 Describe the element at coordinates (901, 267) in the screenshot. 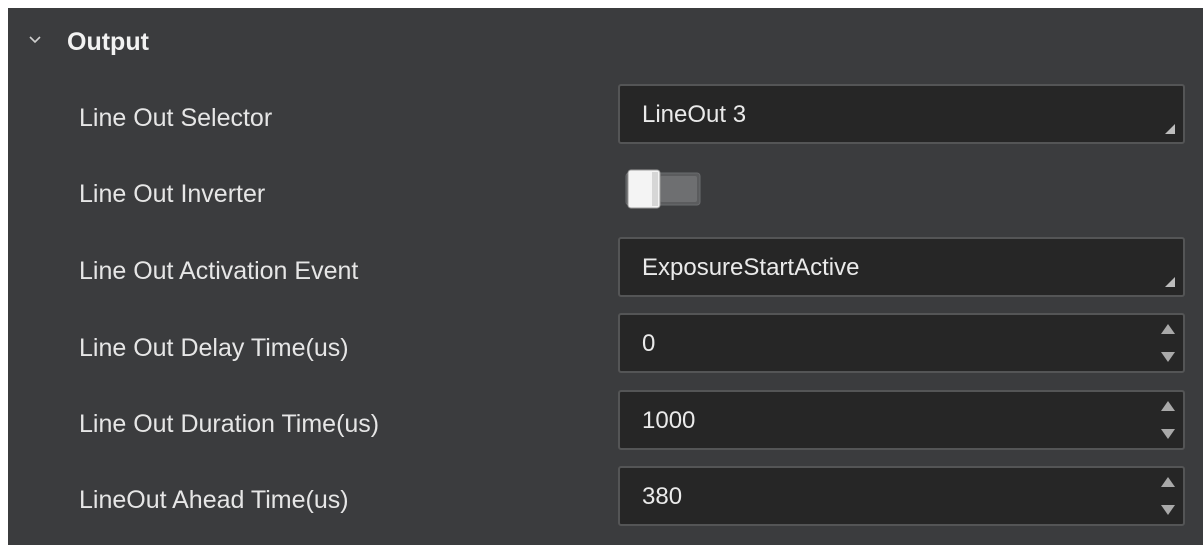

I see `line-out-activation-event-dropdown: ExposureStartActive` at that location.